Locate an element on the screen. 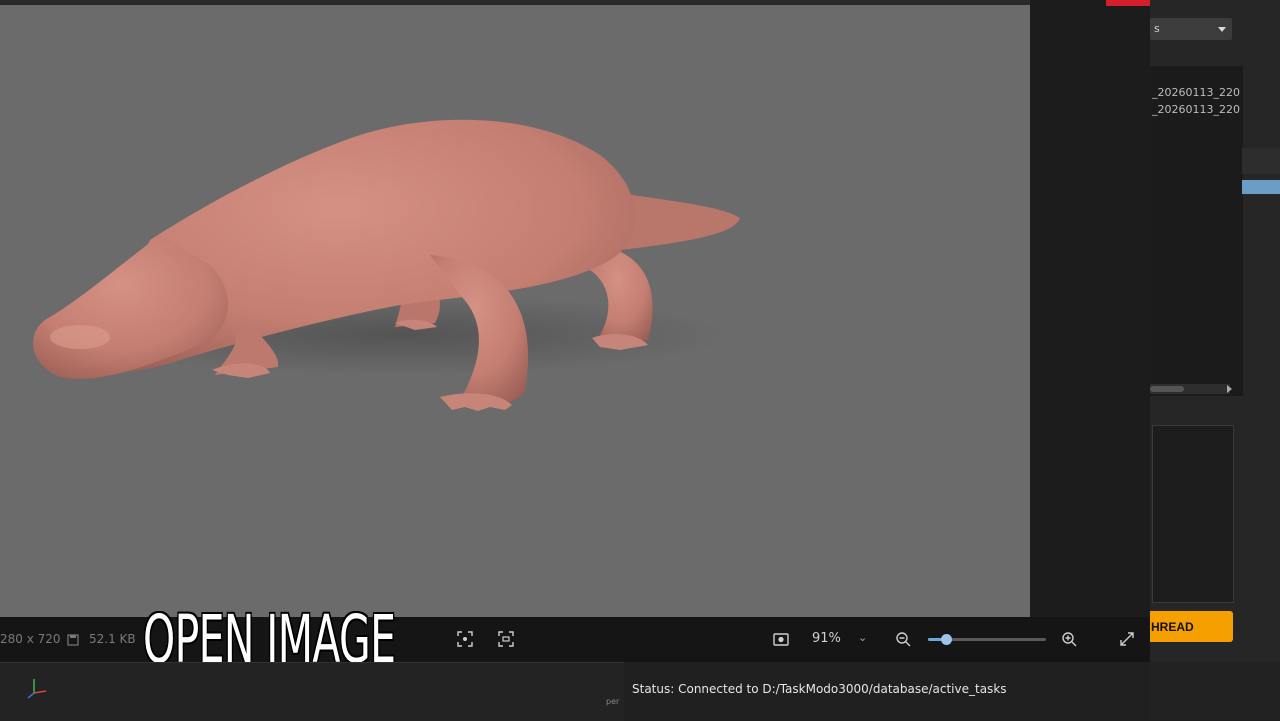 The width and height of the screenshot is (1280, 721). thread-button: HREAD is located at coordinates (1191, 626).